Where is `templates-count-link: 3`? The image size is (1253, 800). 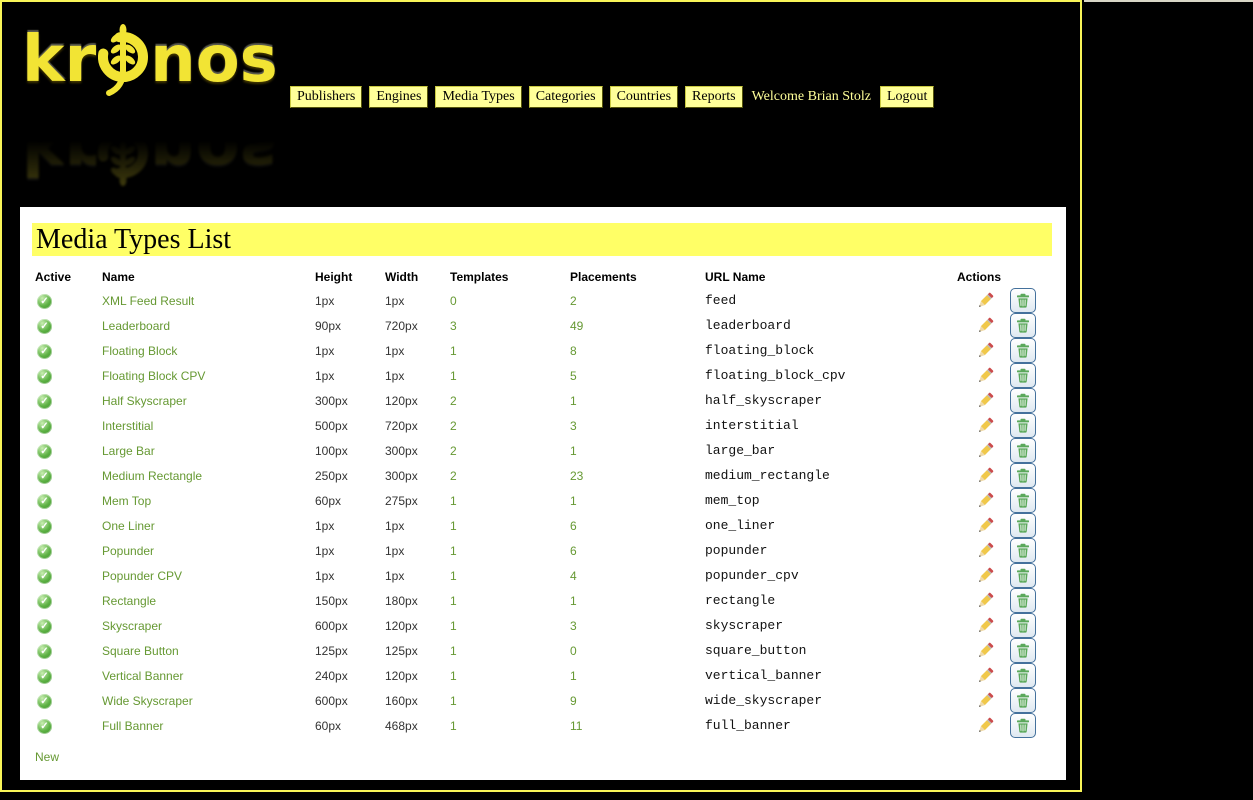
templates-count-link: 3 is located at coordinates (453, 326).